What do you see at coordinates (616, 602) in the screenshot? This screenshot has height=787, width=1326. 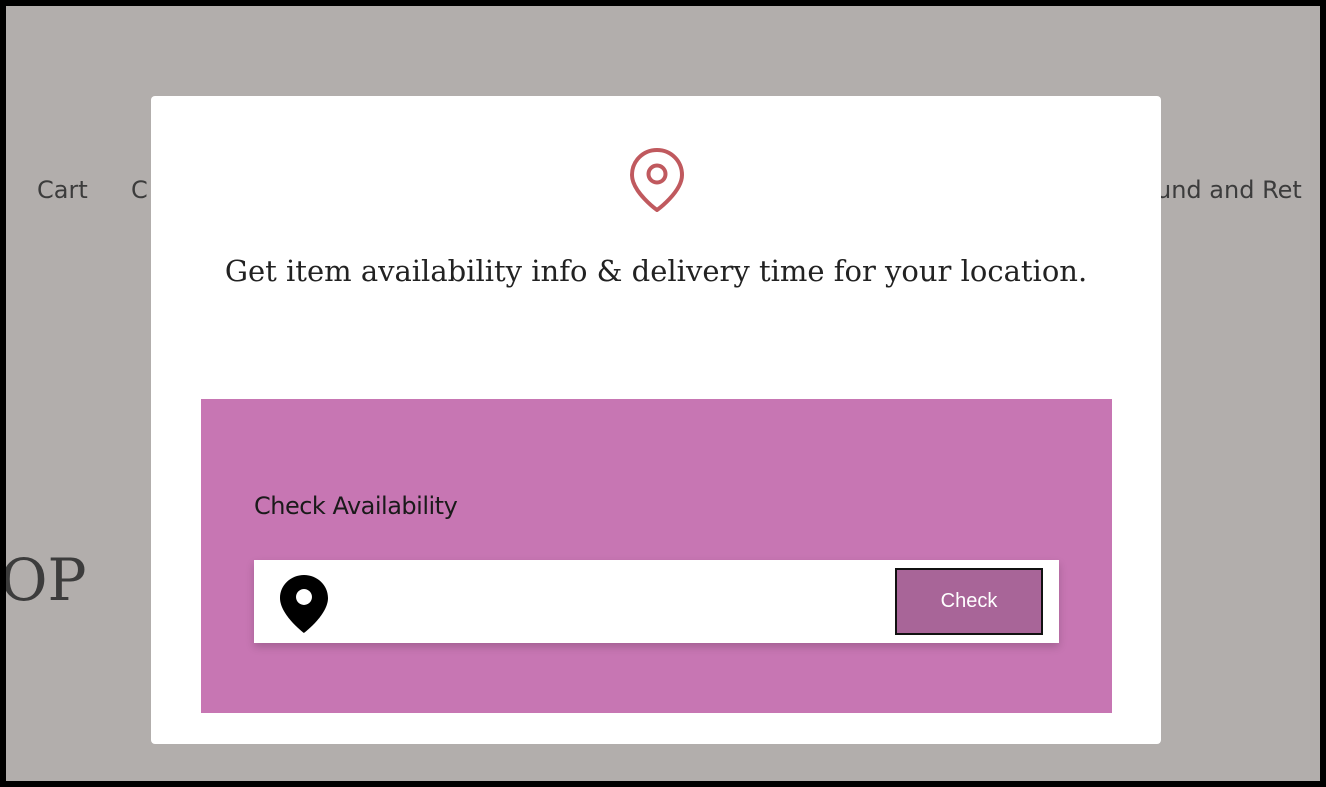 I see `location-input` at bounding box center [616, 602].